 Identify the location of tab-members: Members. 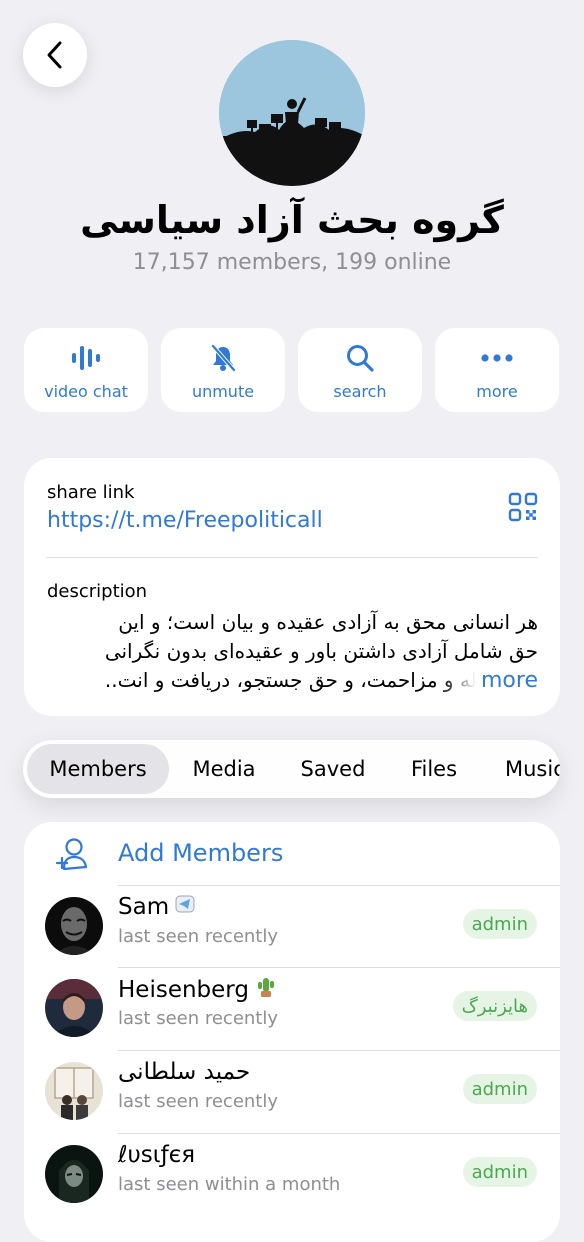
(98, 769).